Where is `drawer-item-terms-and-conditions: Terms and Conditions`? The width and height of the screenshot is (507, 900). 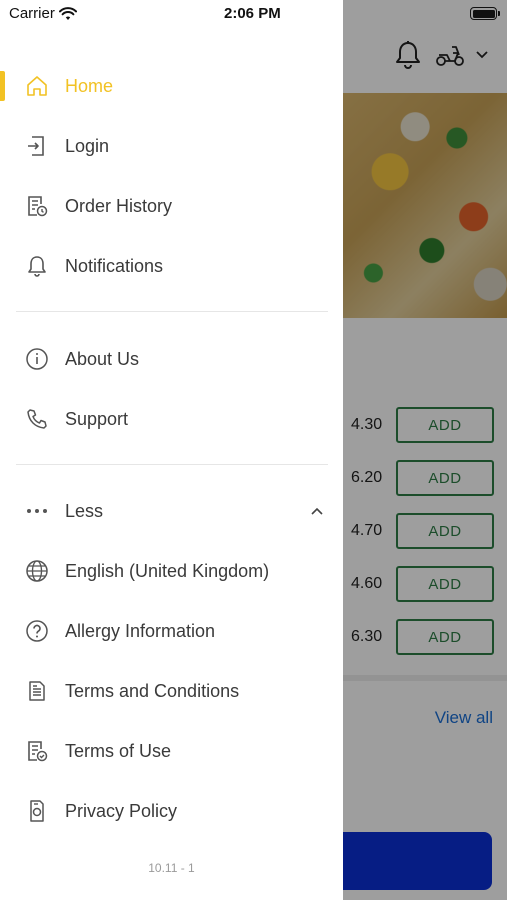 drawer-item-terms-and-conditions: Terms and Conditions is located at coordinates (171, 691).